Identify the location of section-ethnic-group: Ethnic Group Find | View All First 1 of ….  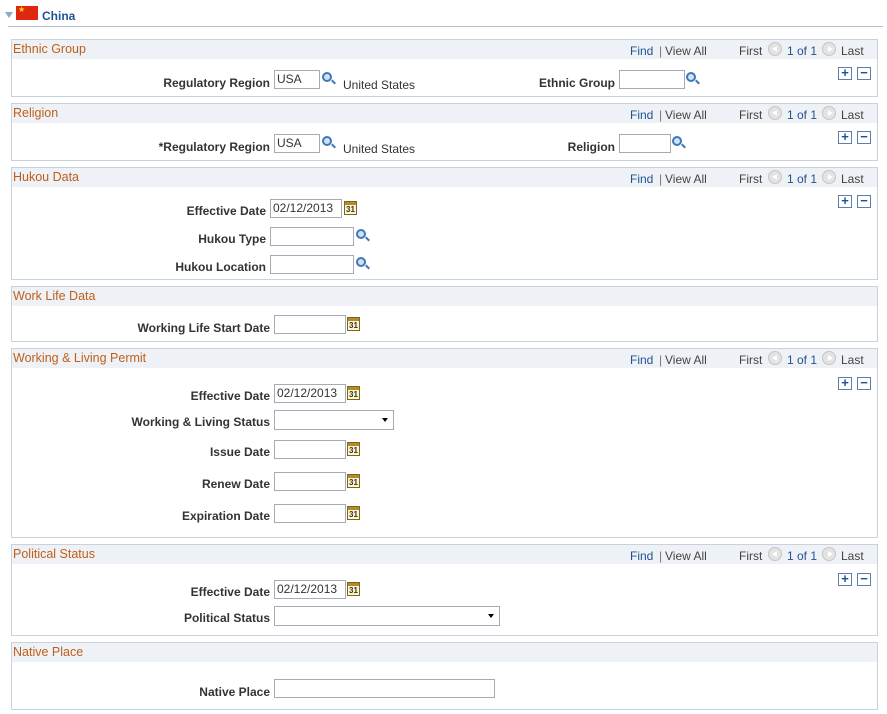
(444, 68).